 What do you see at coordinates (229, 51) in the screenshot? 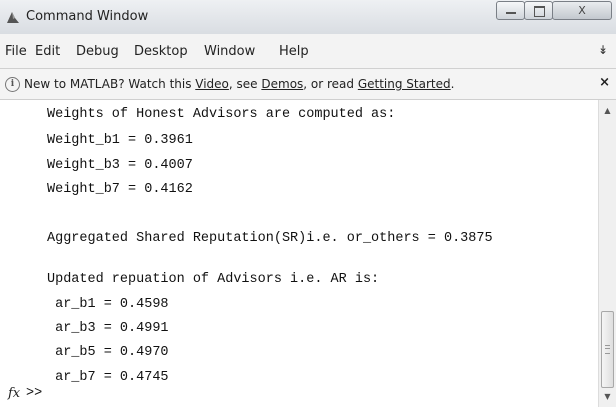
I see `menu-window: Window` at bounding box center [229, 51].